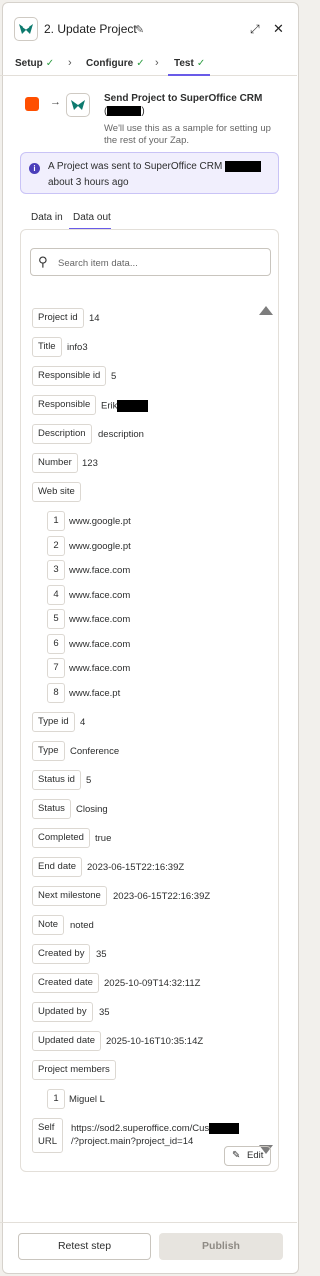  Describe the element at coordinates (58, 318) in the screenshot. I see `field-label: Project id` at that location.